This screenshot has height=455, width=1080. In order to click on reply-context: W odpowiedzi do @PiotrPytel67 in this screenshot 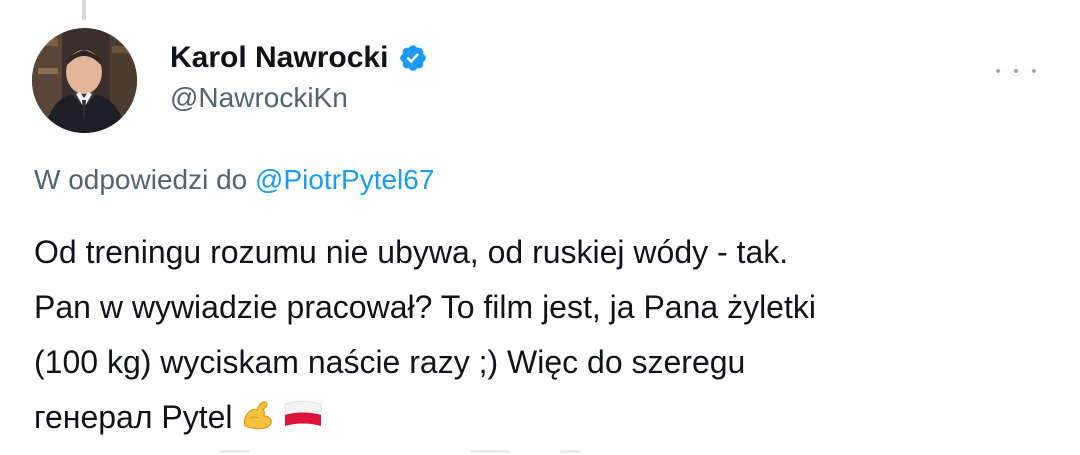, I will do `click(234, 180)`.